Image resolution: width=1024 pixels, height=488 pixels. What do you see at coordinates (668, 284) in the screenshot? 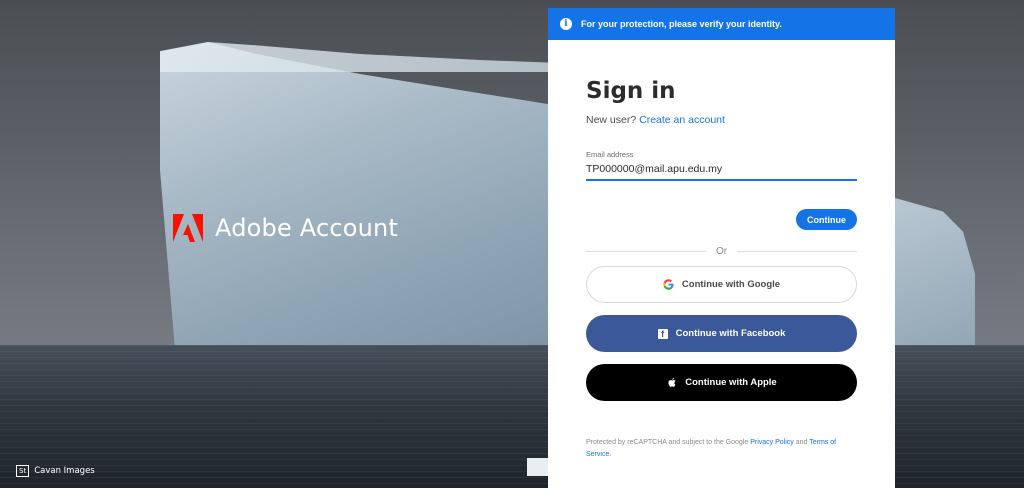
I see `google-icon` at bounding box center [668, 284].